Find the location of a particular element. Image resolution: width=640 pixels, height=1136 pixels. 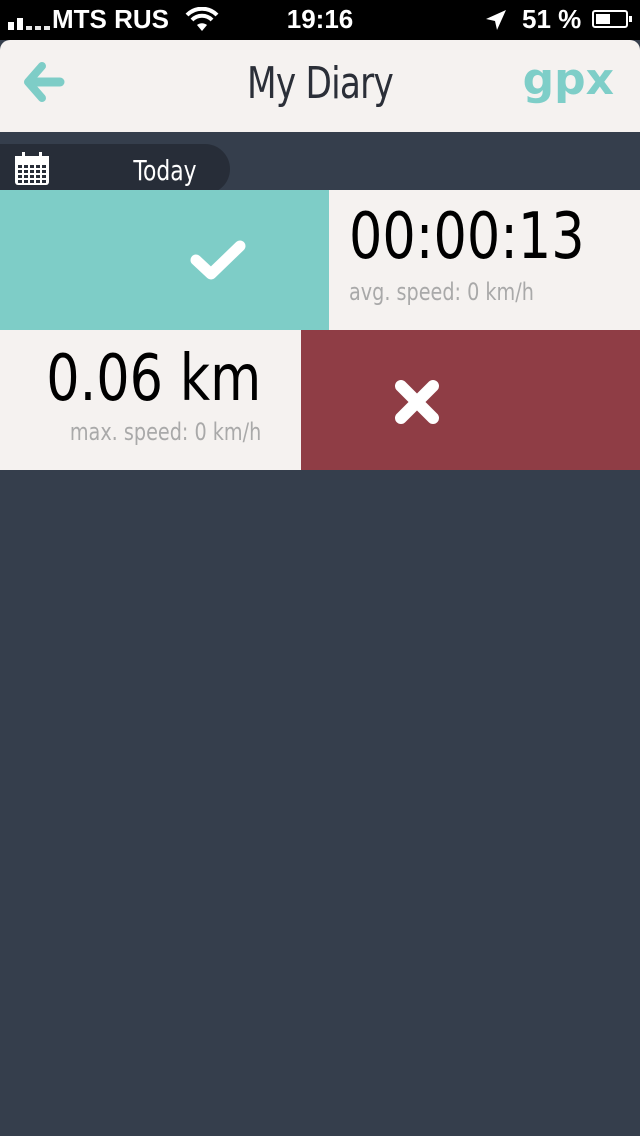

distance-tile: 0.06 km max. speed: 0 km/h is located at coordinates (150, 400).